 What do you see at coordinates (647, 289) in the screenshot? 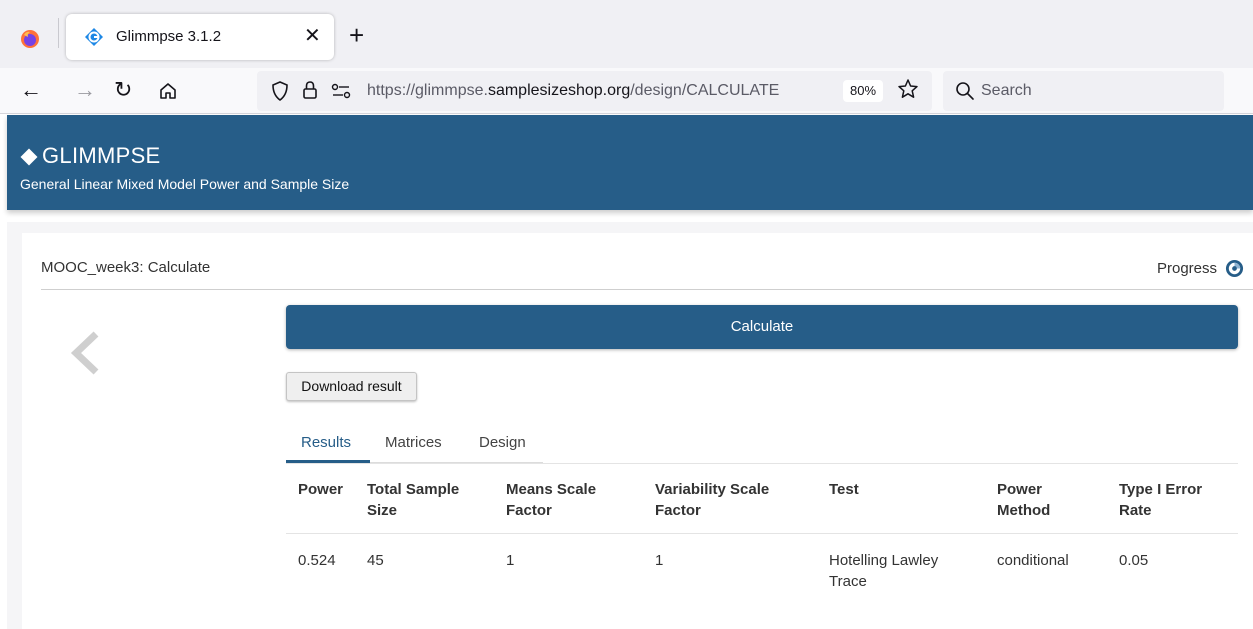
I see `header-divider` at bounding box center [647, 289].